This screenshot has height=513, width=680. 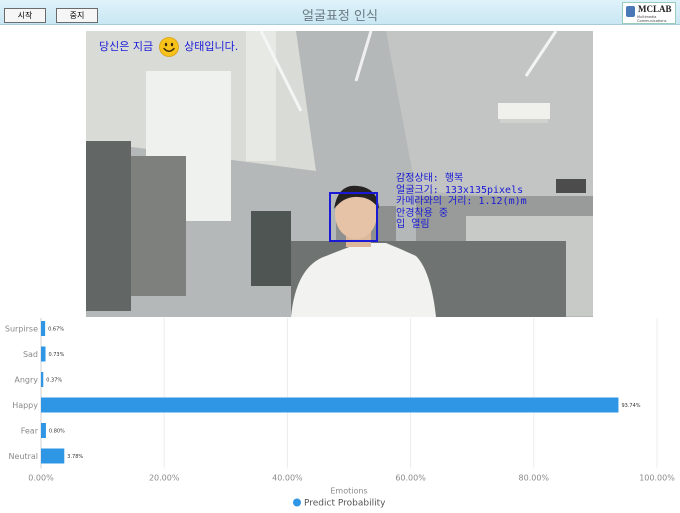 I want to click on detection-line-mouth: 입 열림, so click(x=413, y=224).